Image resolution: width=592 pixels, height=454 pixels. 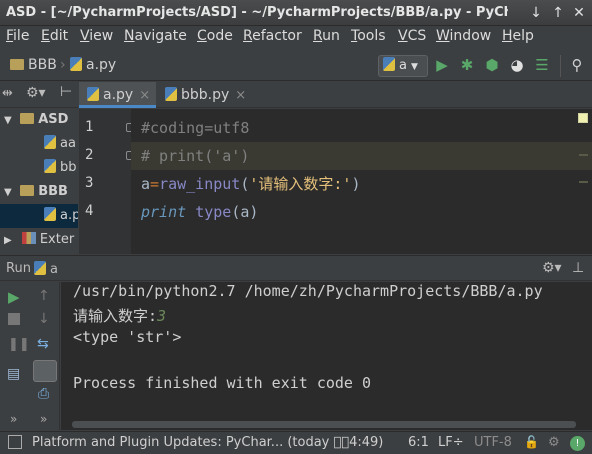 What do you see at coordinates (43, 394) in the screenshot?
I see `print-icon: ⎙` at bounding box center [43, 394].